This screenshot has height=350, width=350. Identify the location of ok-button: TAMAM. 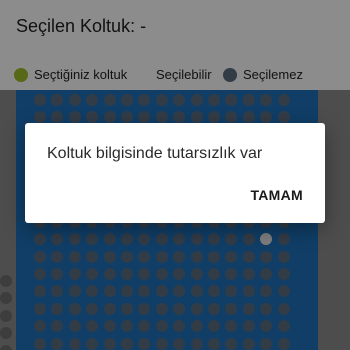
(276, 195).